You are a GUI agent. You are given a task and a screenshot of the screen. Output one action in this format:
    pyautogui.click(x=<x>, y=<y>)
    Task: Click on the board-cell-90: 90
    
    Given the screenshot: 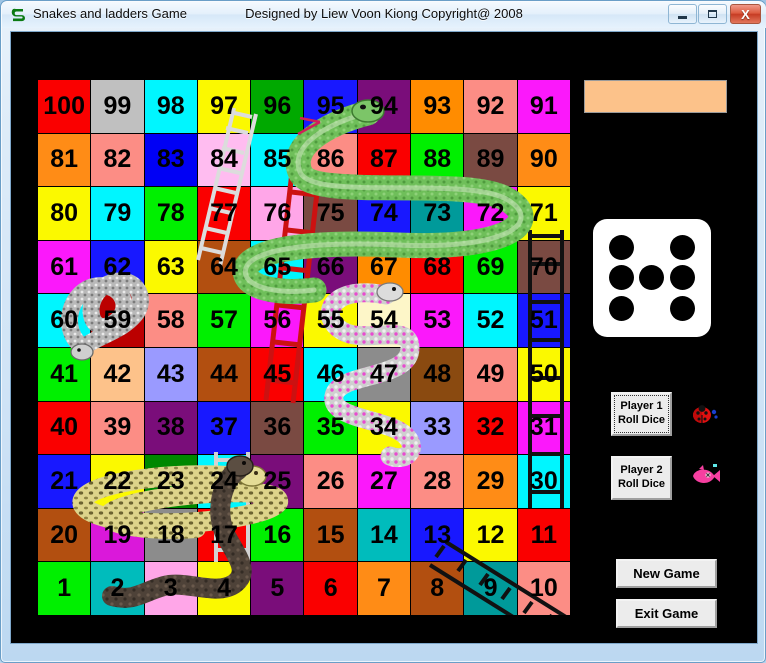 What is the action you would take?
    pyautogui.click(x=543, y=160)
    